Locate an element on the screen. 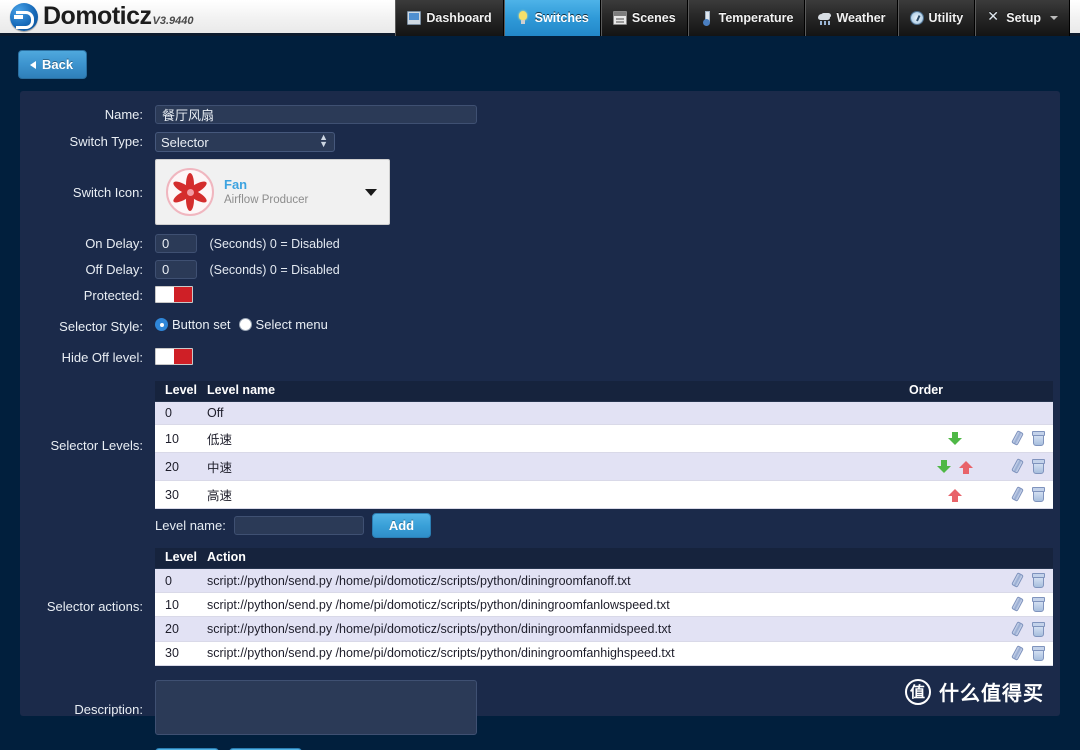 The width and height of the screenshot is (1080, 750). col-order: Order is located at coordinates (955, 391).